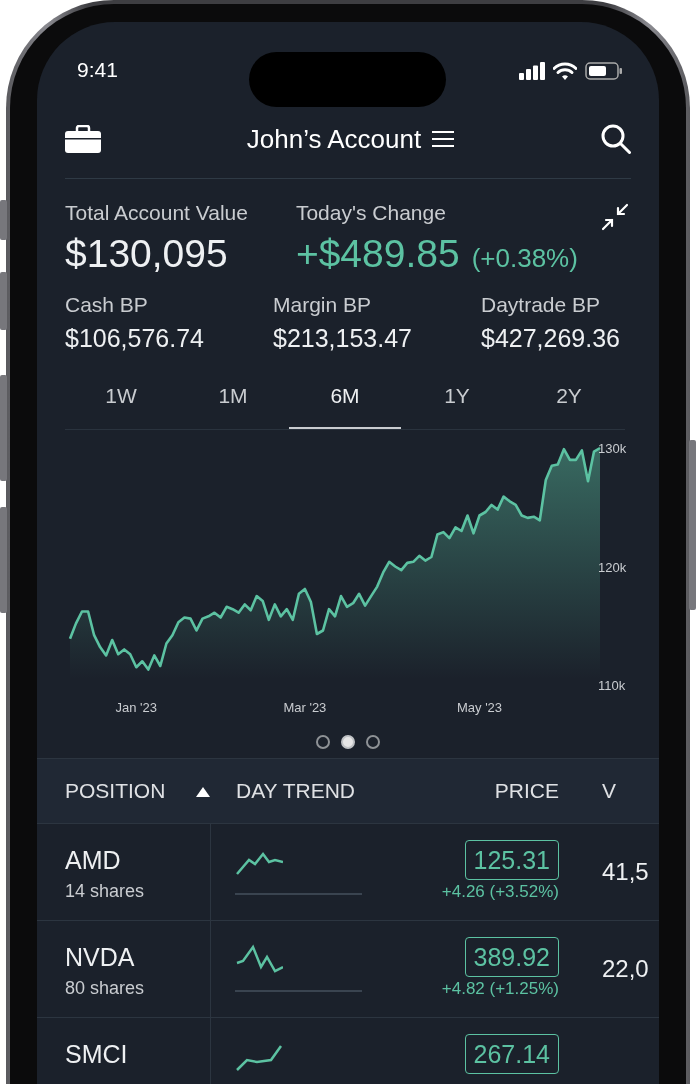 The height and width of the screenshot is (1084, 696). Describe the element at coordinates (457, 399) in the screenshot. I see `range-tab: 1Y` at that location.